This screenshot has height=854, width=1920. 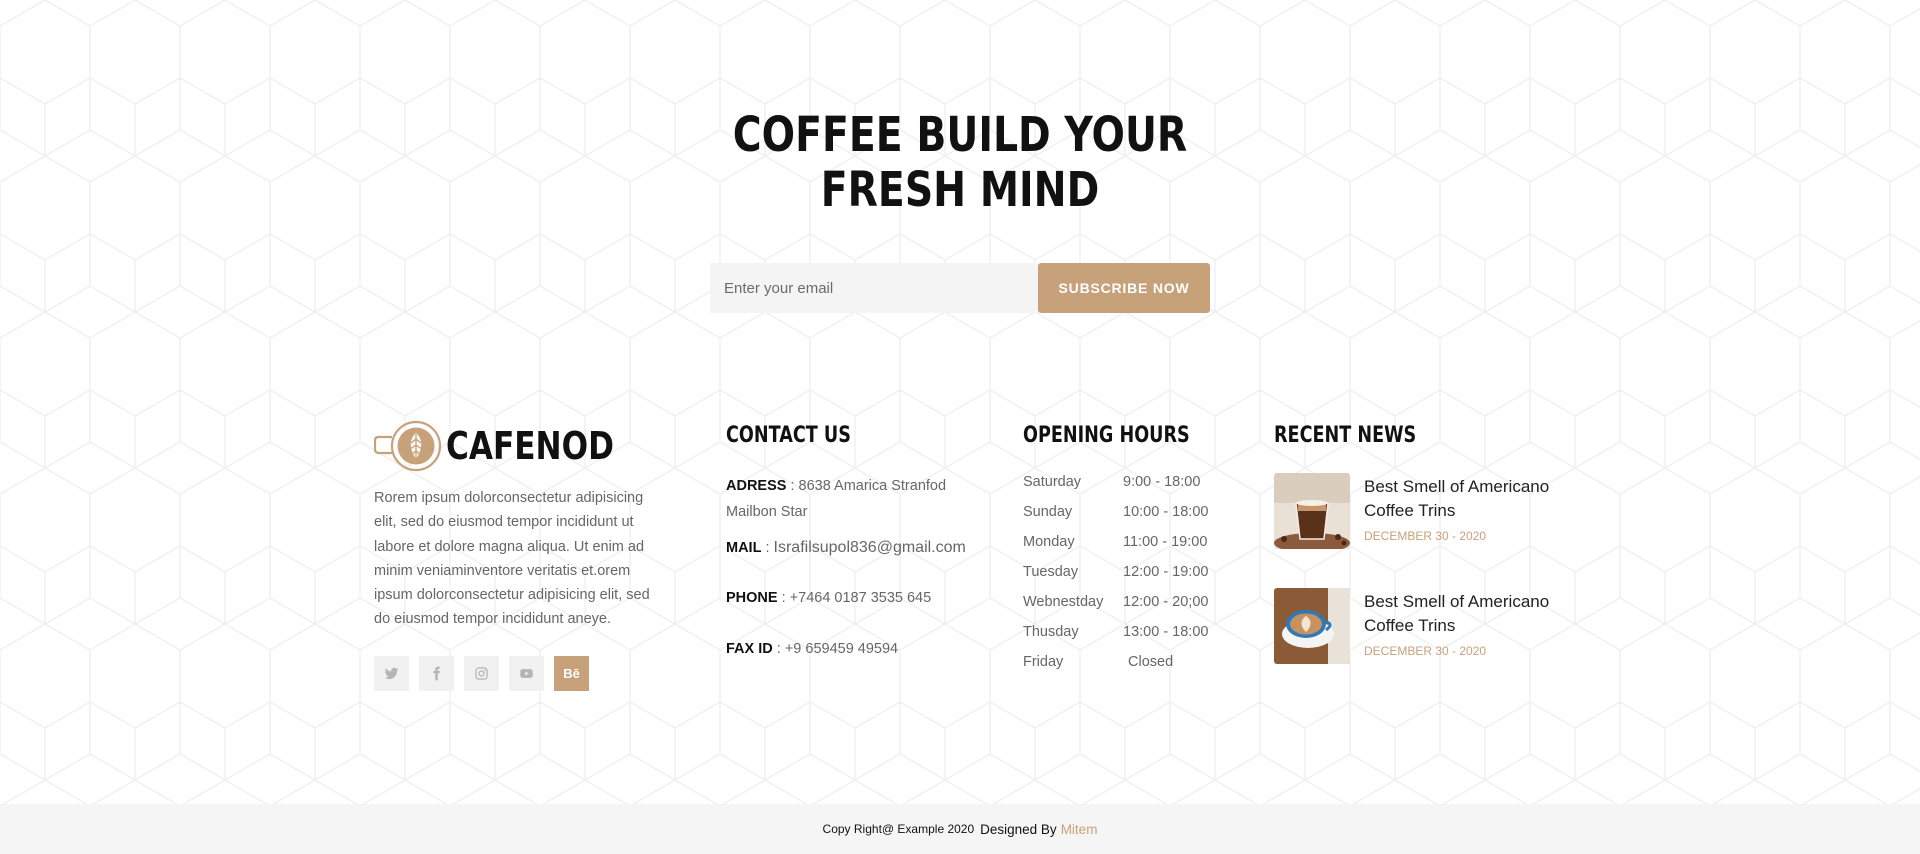 I want to click on contact-phone: PHONE : +7464 0187 3535 645, so click(x=829, y=598).